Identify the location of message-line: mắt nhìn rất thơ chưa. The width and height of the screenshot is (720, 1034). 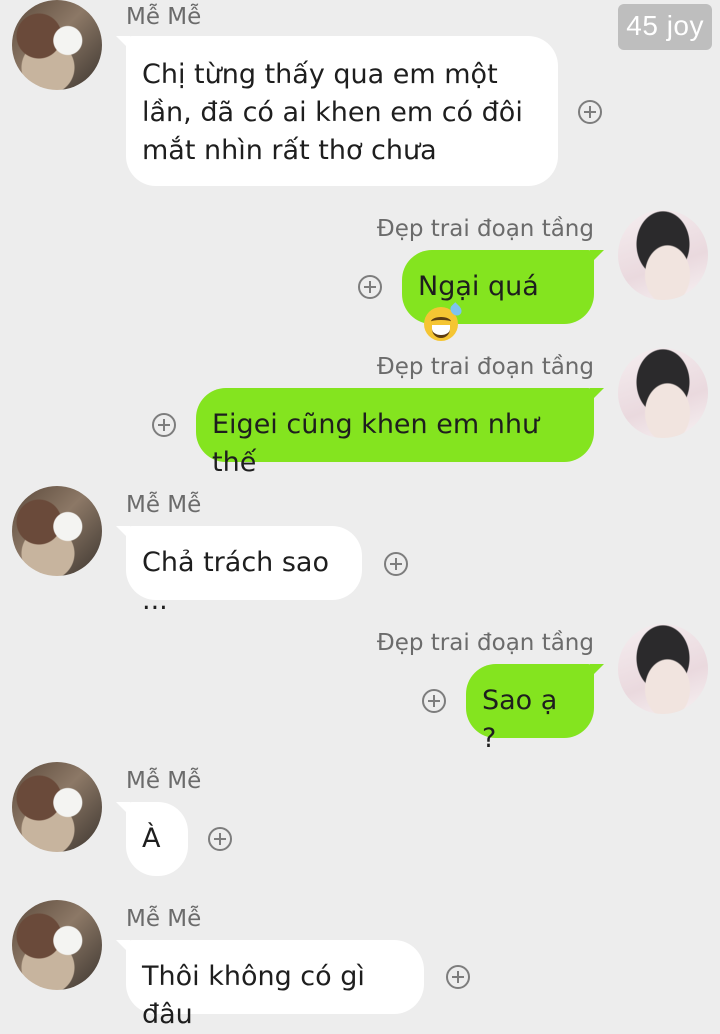
(289, 150).